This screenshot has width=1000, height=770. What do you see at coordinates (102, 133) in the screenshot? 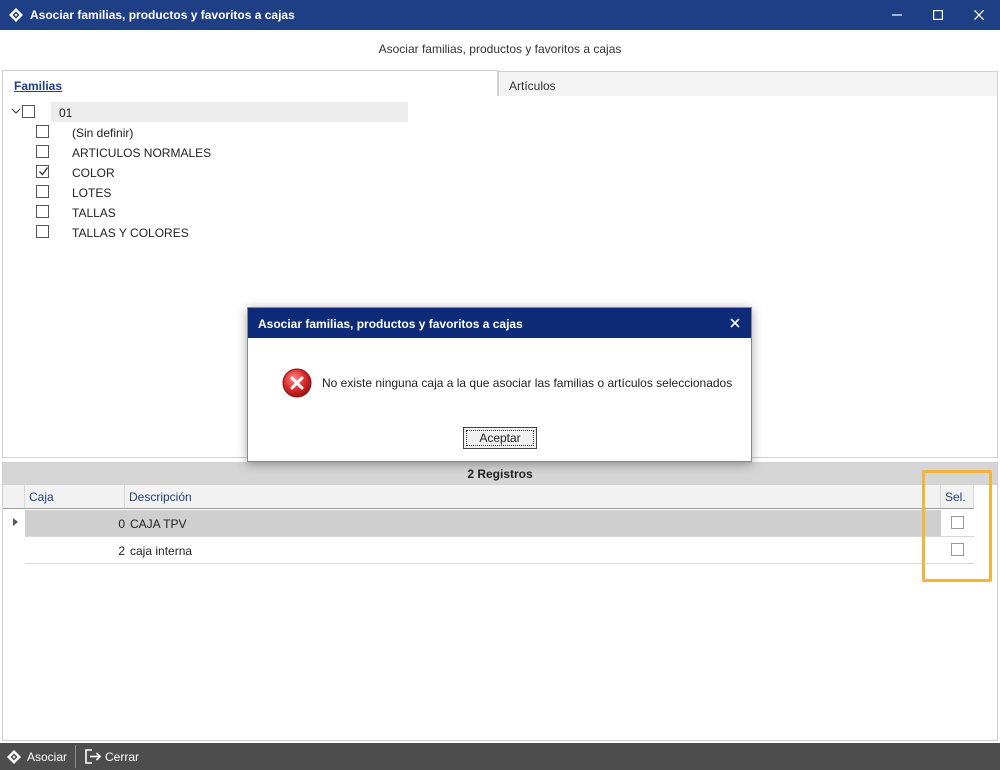
I see `tree-item-label: (Sin definir)` at bounding box center [102, 133].